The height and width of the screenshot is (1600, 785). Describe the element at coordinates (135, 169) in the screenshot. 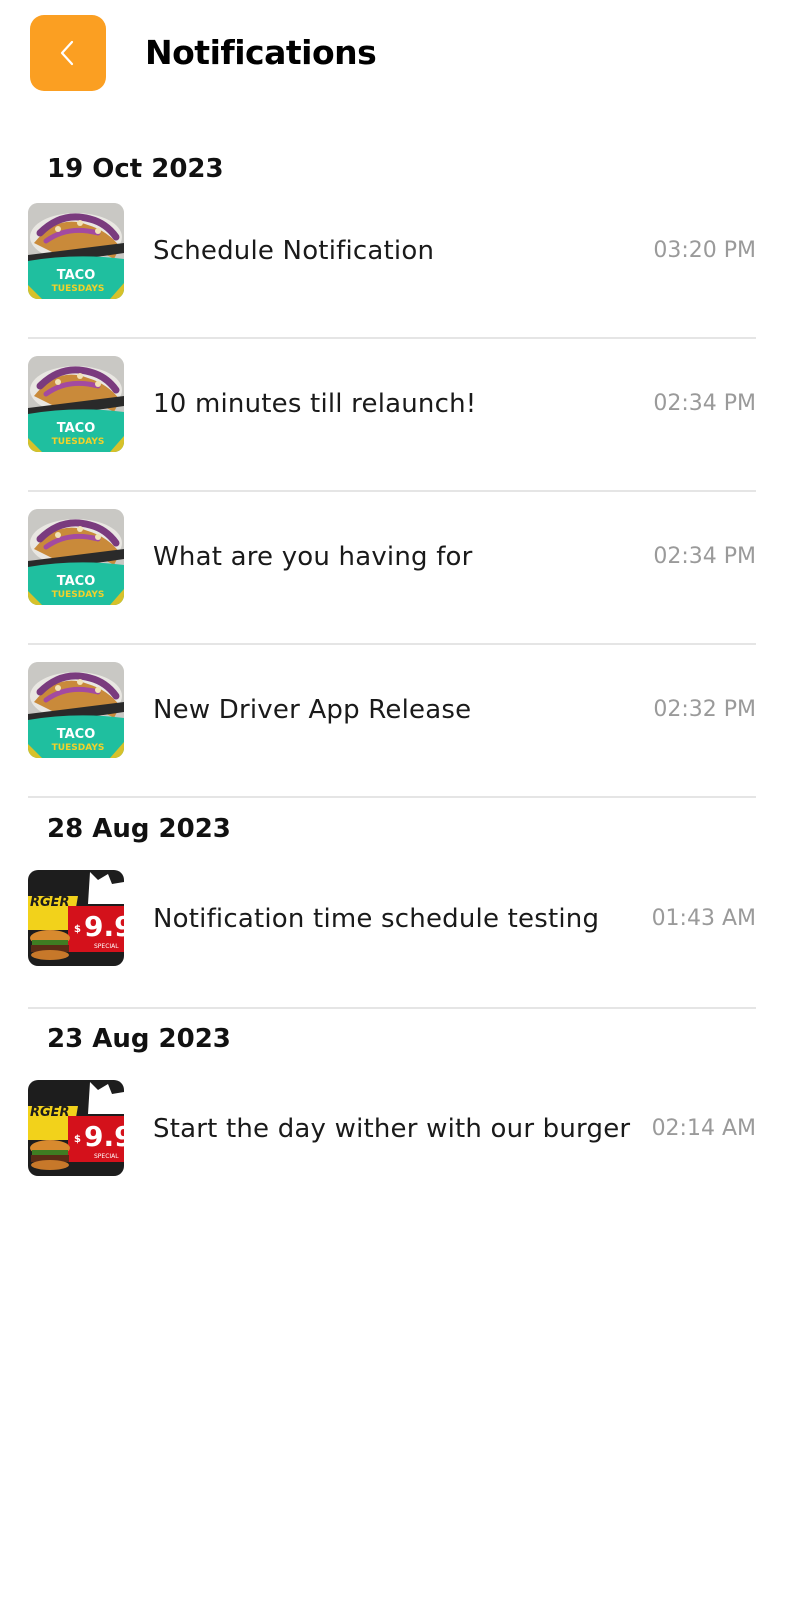

I see `date-heading: 19 Oct 2023` at that location.